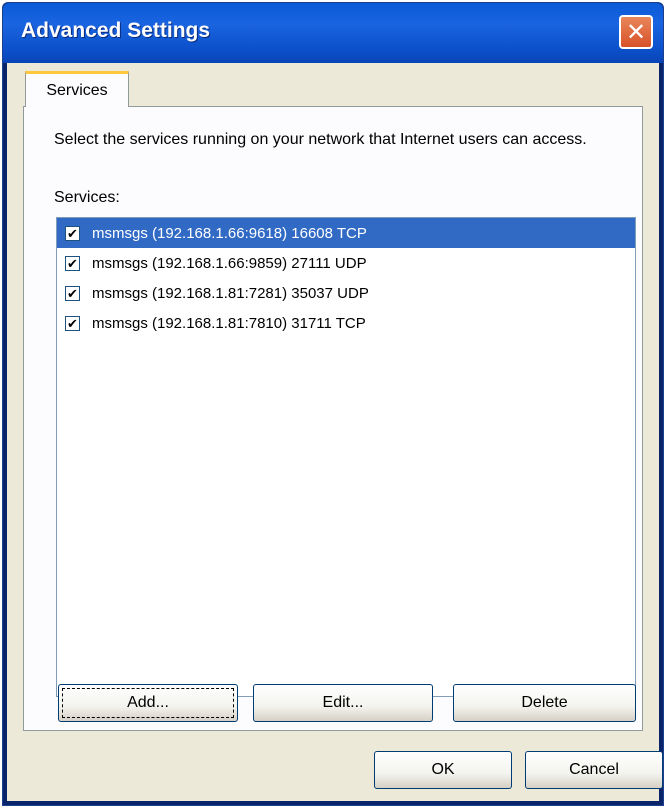 This screenshot has width=668, height=810. Describe the element at coordinates (544, 703) in the screenshot. I see `delete-button: Delete` at that location.